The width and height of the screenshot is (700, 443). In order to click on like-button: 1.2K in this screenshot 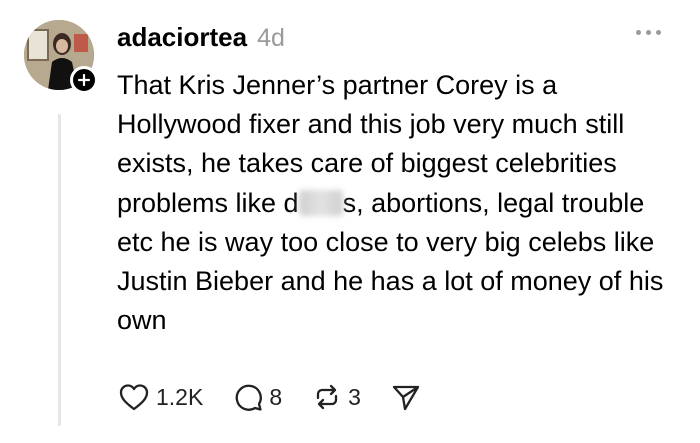, I will do `click(160, 397)`.